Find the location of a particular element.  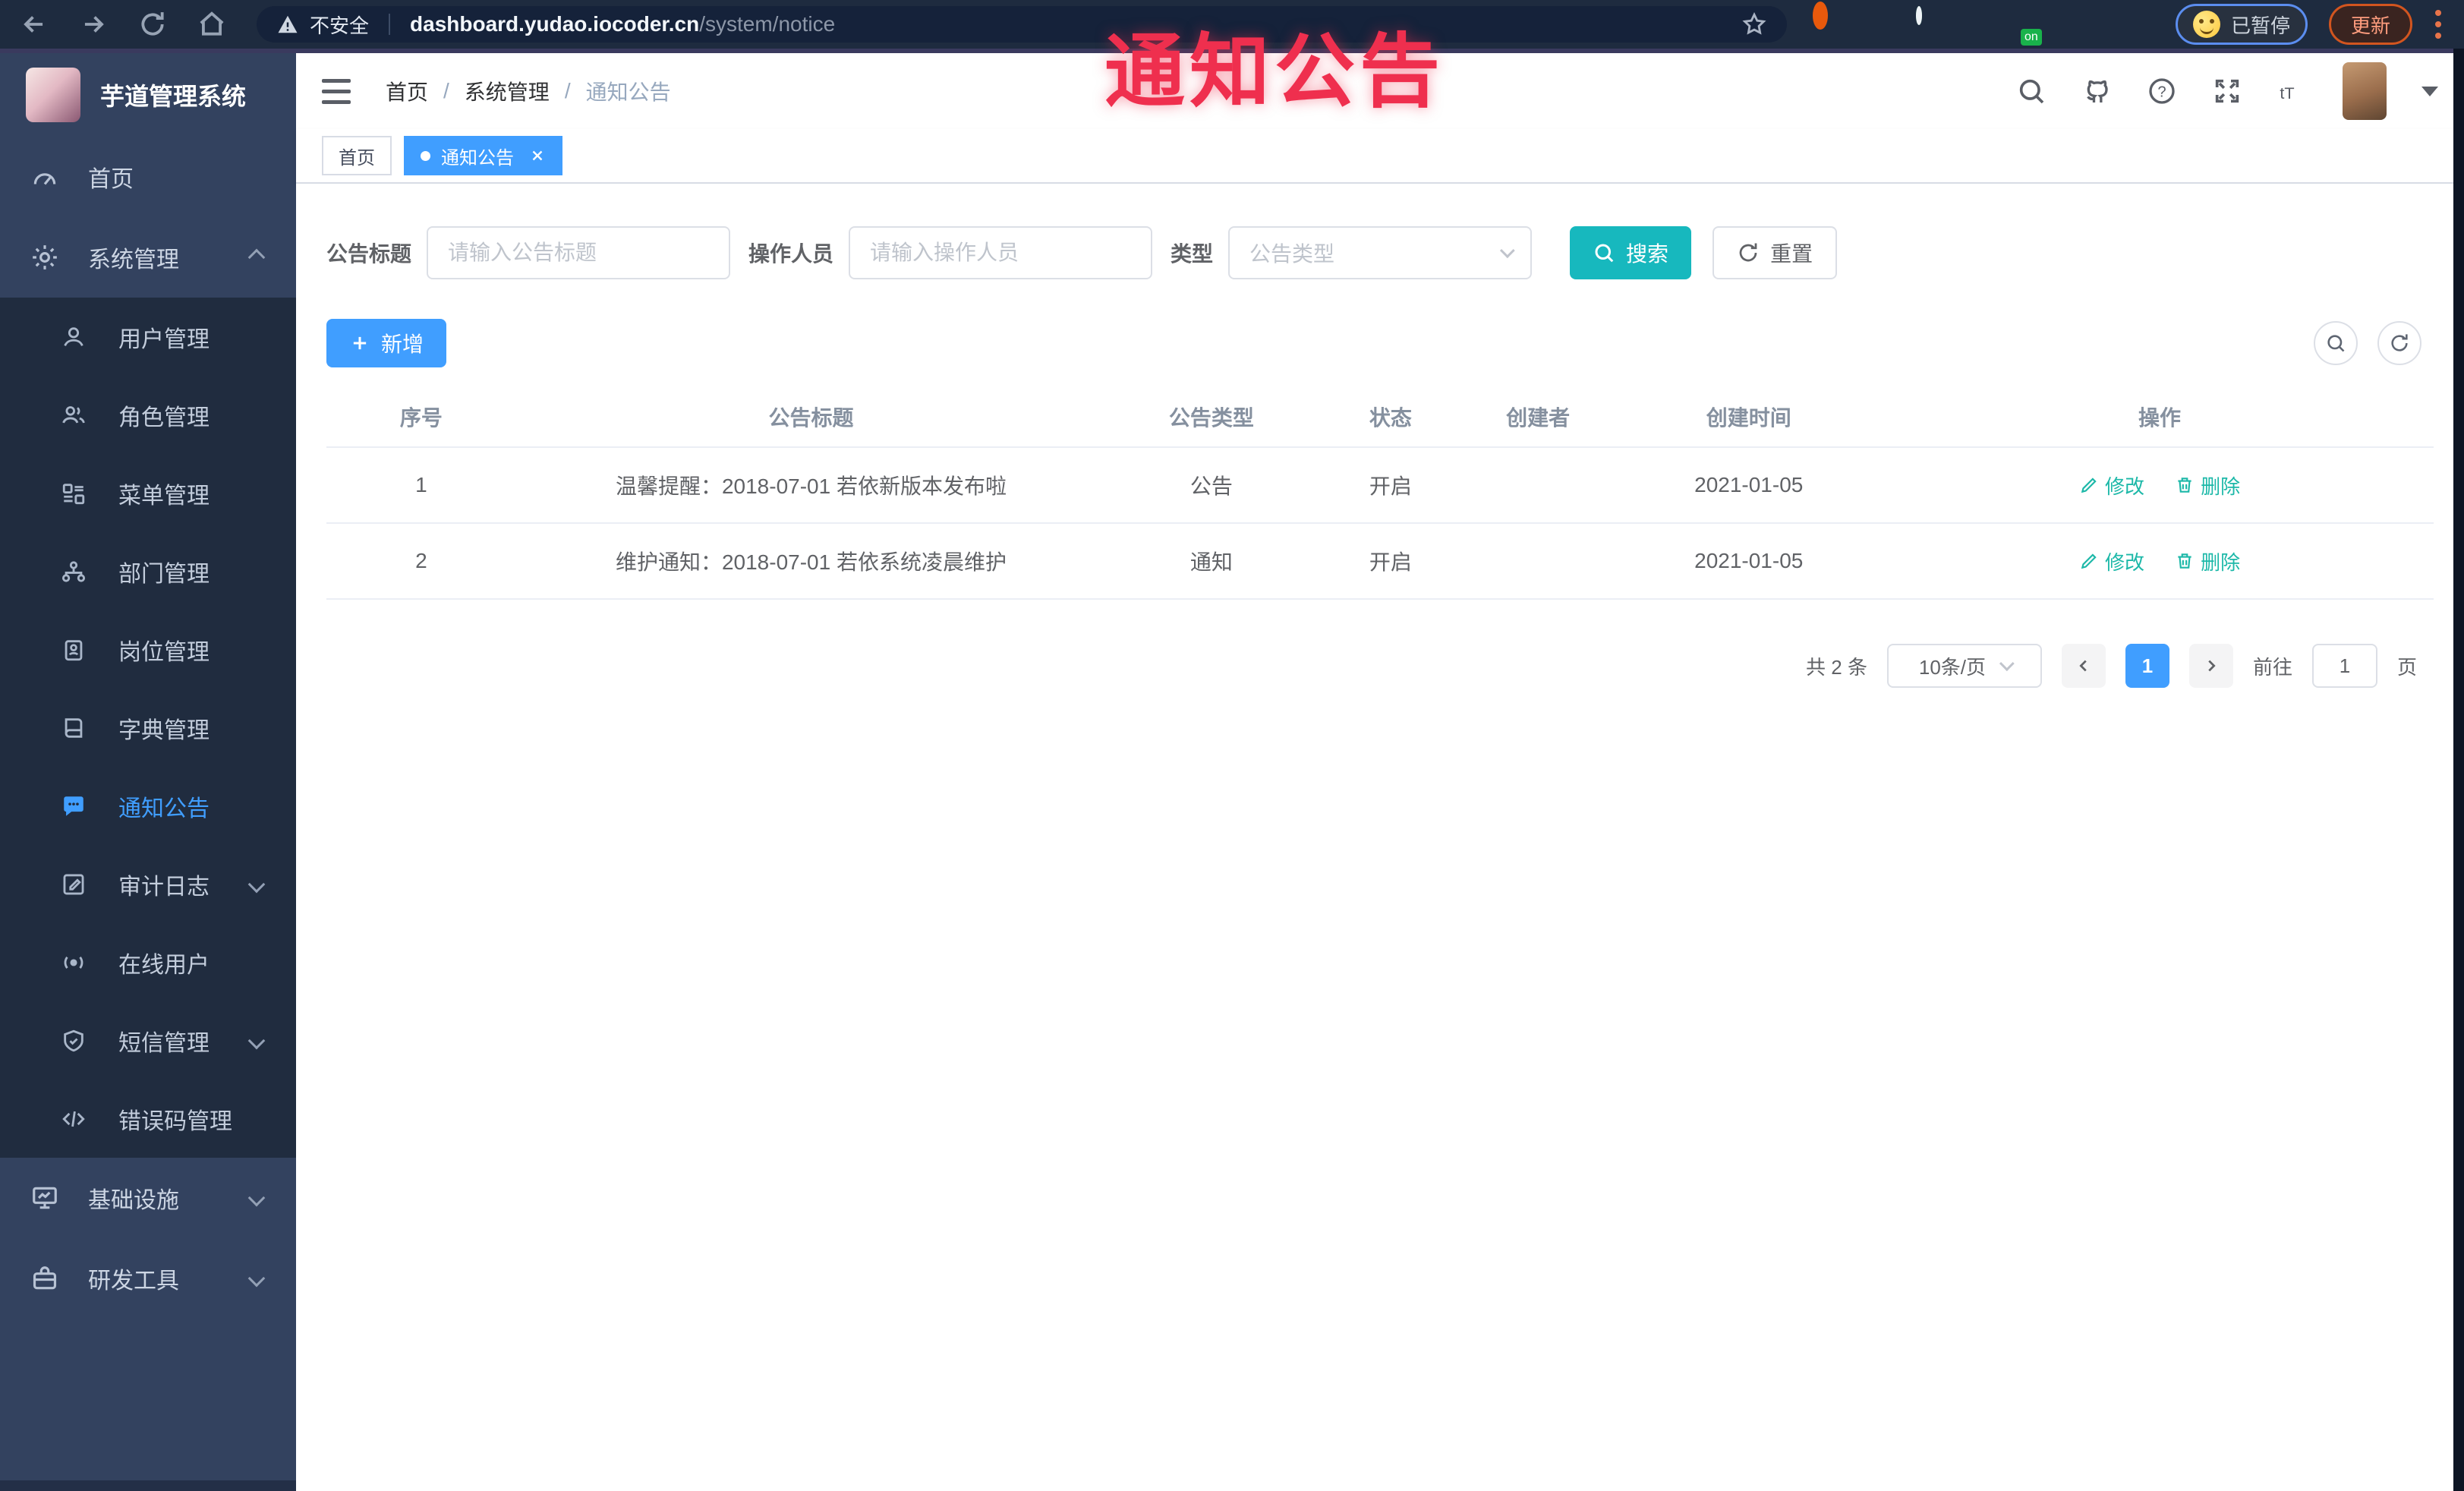

chevron-down-icon is located at coordinates (256, 1278).